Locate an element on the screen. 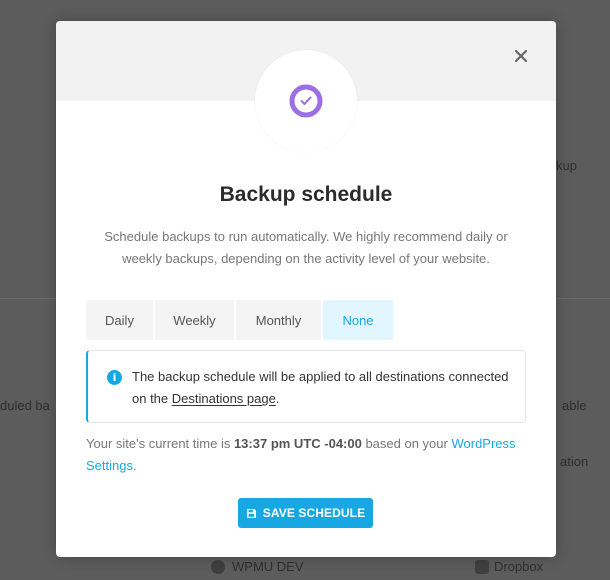 Image resolution: width=610 pixels, height=580 pixels. background-text-available: able is located at coordinates (574, 405).